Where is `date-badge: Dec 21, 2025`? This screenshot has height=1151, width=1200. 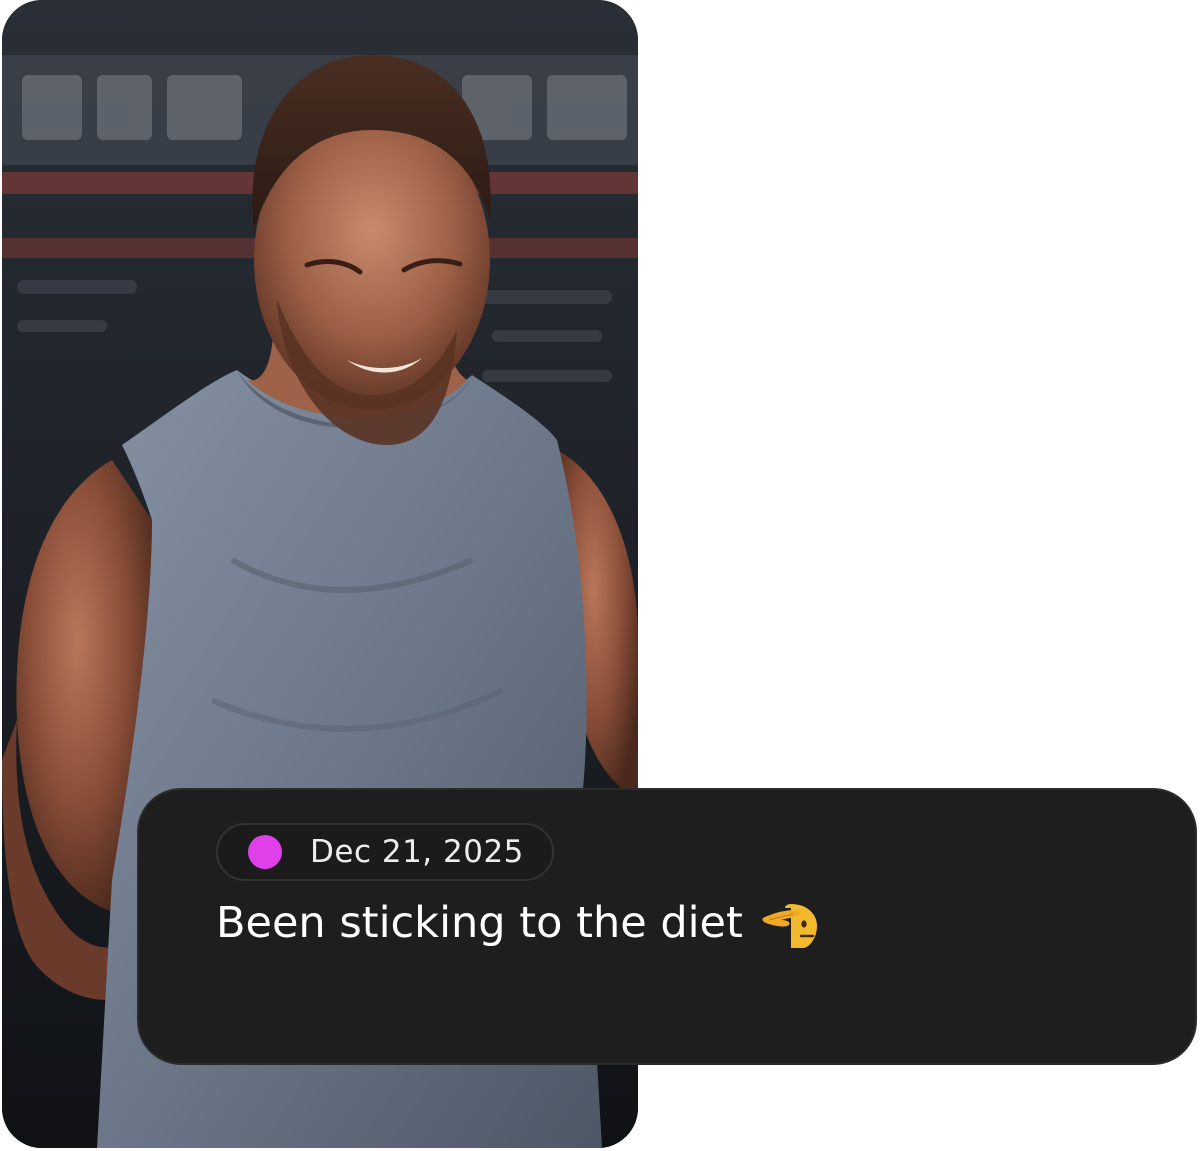 date-badge: Dec 21, 2025 is located at coordinates (385, 852).